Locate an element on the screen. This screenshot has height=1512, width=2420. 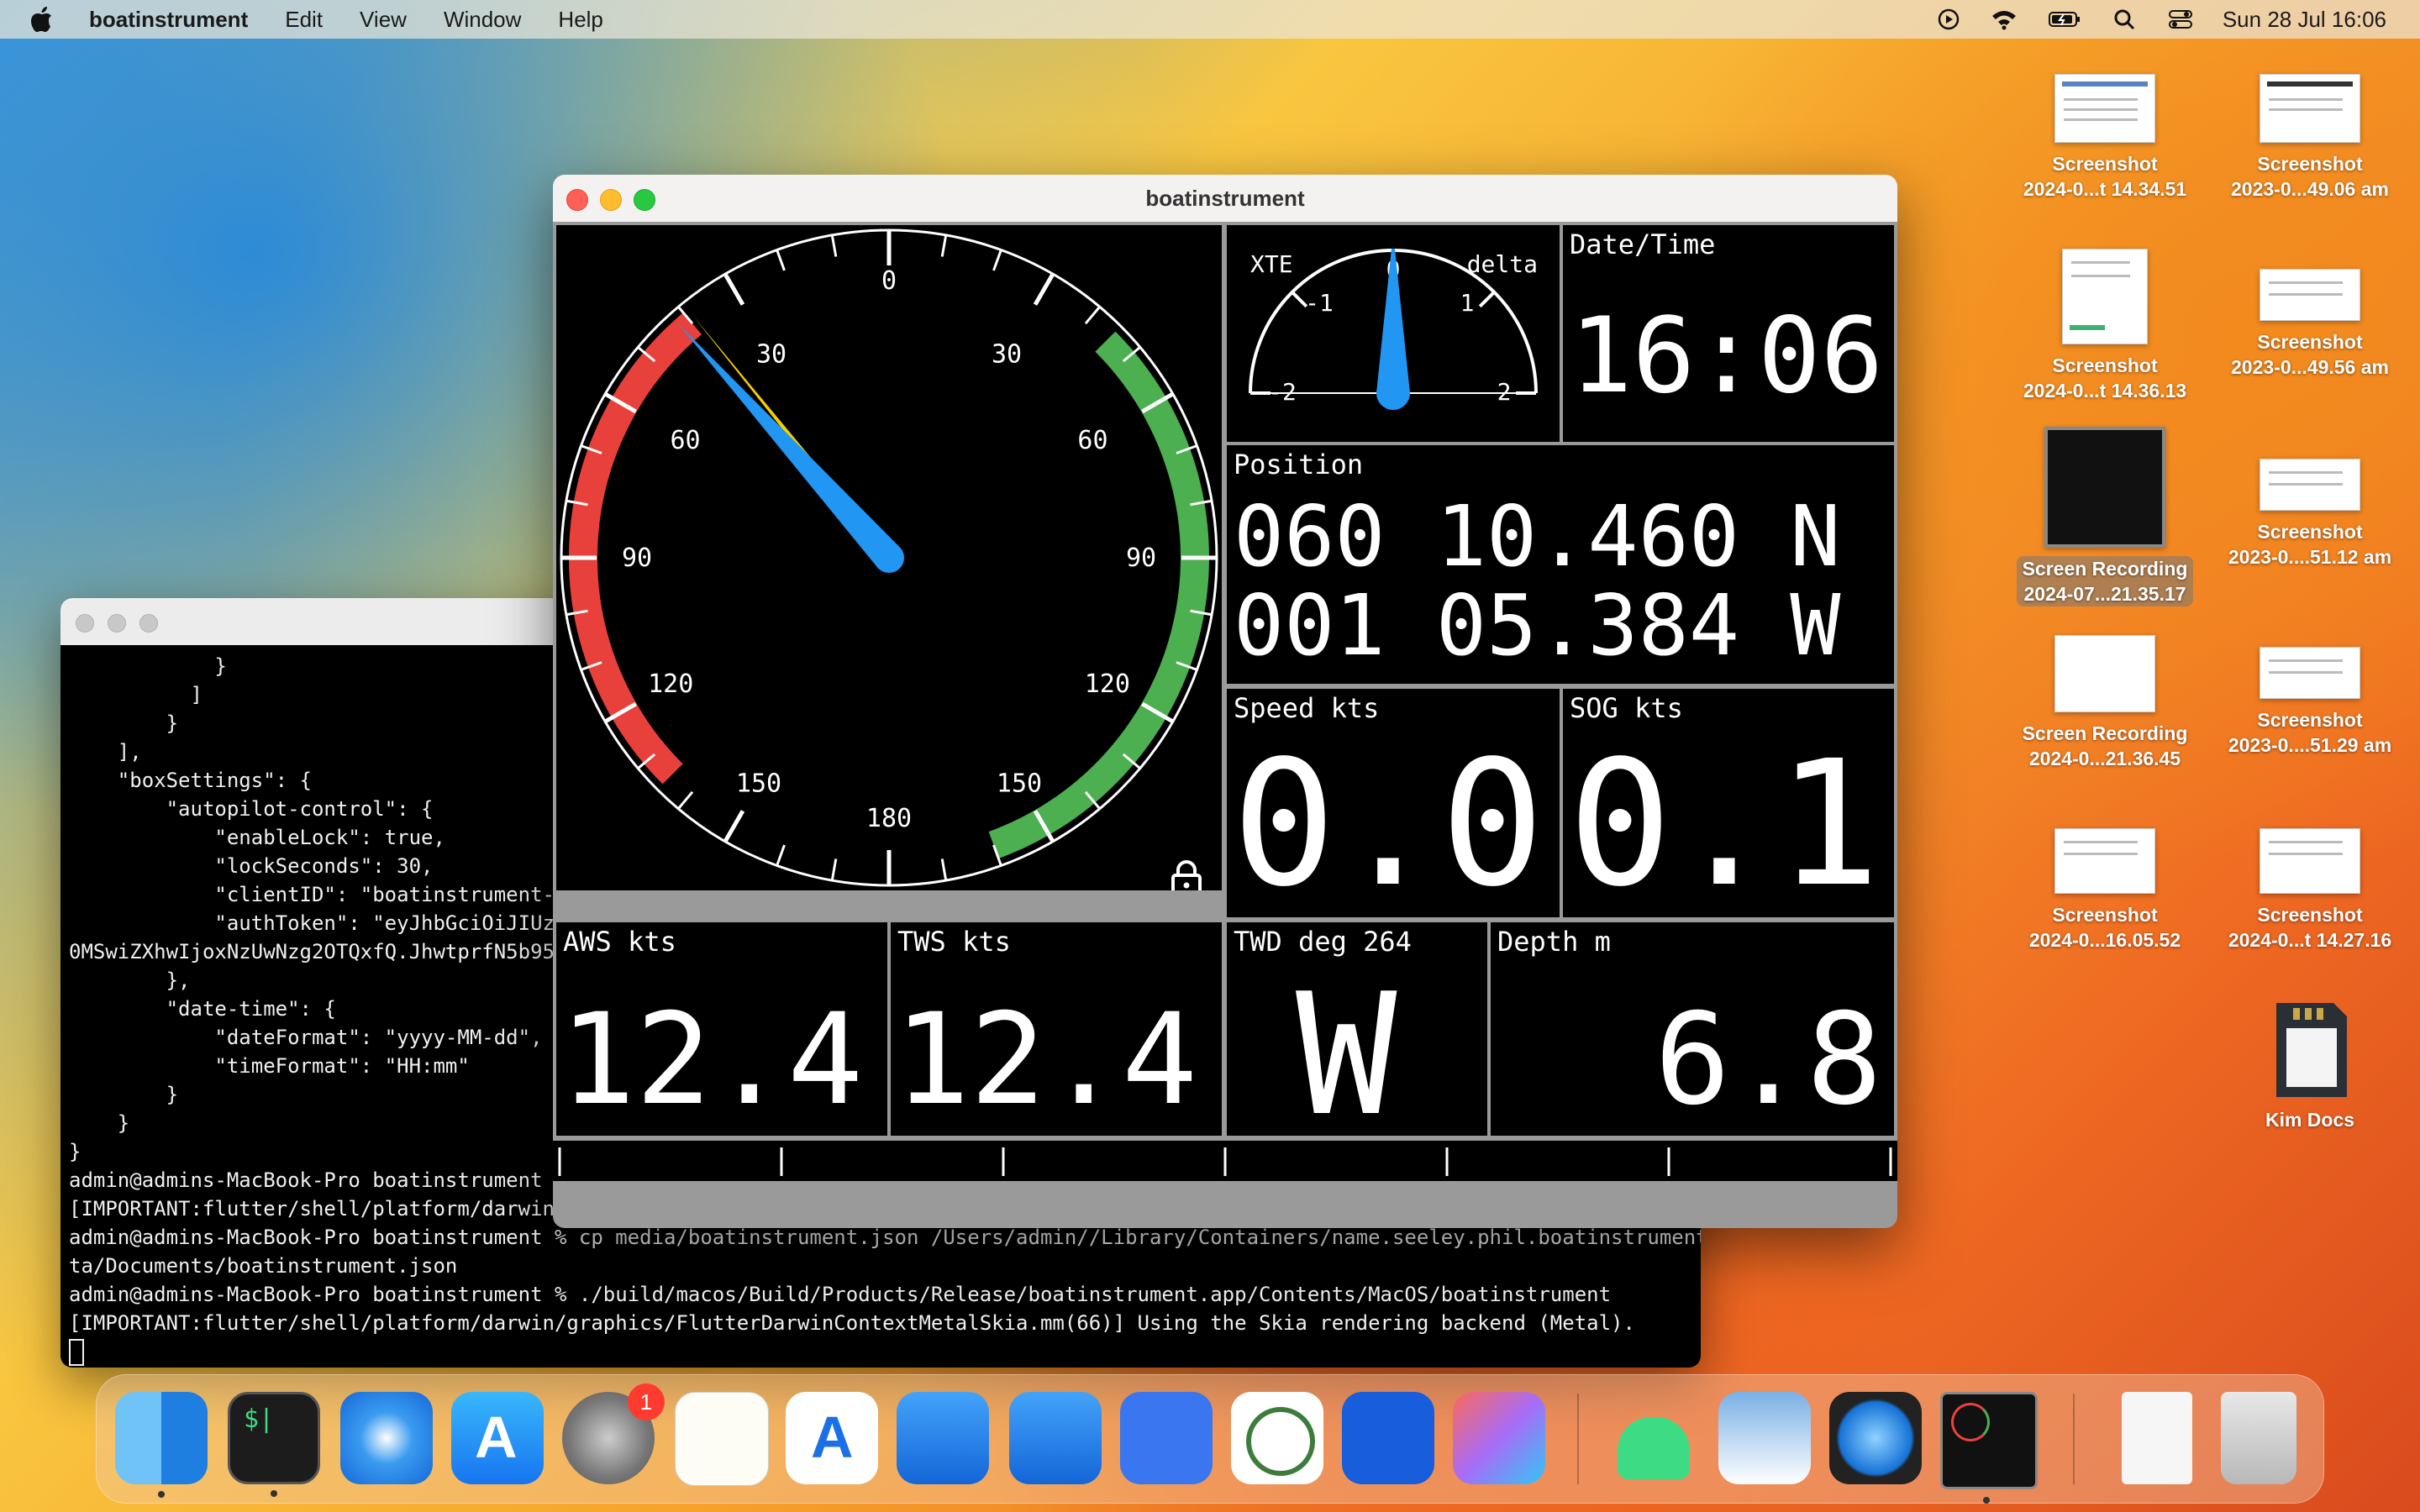
xte-label: 1 is located at coordinates (1468, 303).